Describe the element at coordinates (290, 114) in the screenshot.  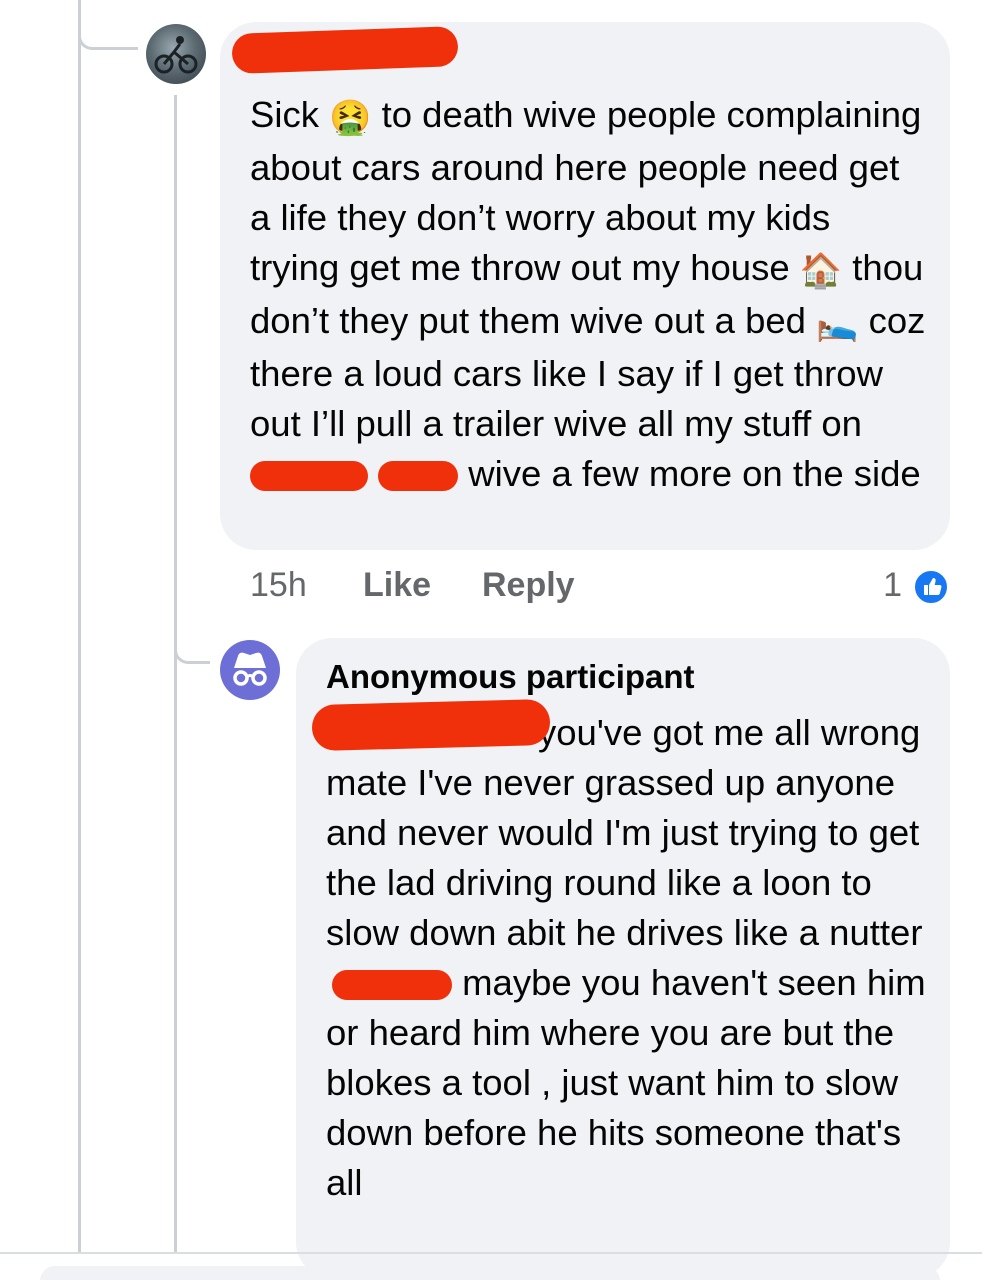
I see `comment-text-segment: Sick` at that location.